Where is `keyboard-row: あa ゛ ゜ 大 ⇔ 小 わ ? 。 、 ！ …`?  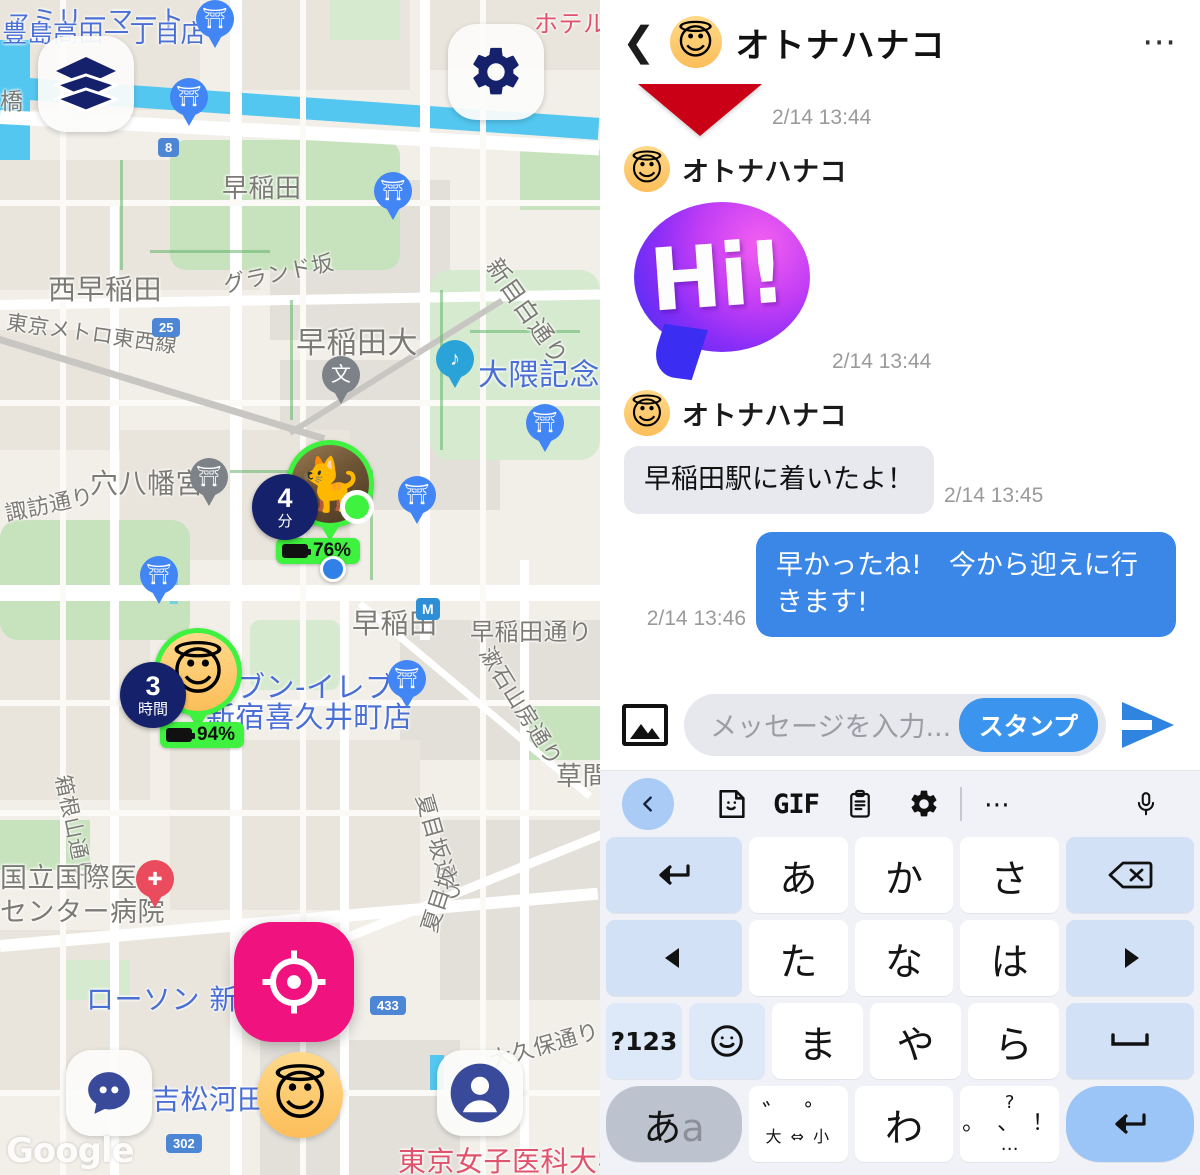 keyboard-row: あa ゛ ゜ 大 ⇔ 小 わ ? 。 、 ！ … is located at coordinates (900, 1124).